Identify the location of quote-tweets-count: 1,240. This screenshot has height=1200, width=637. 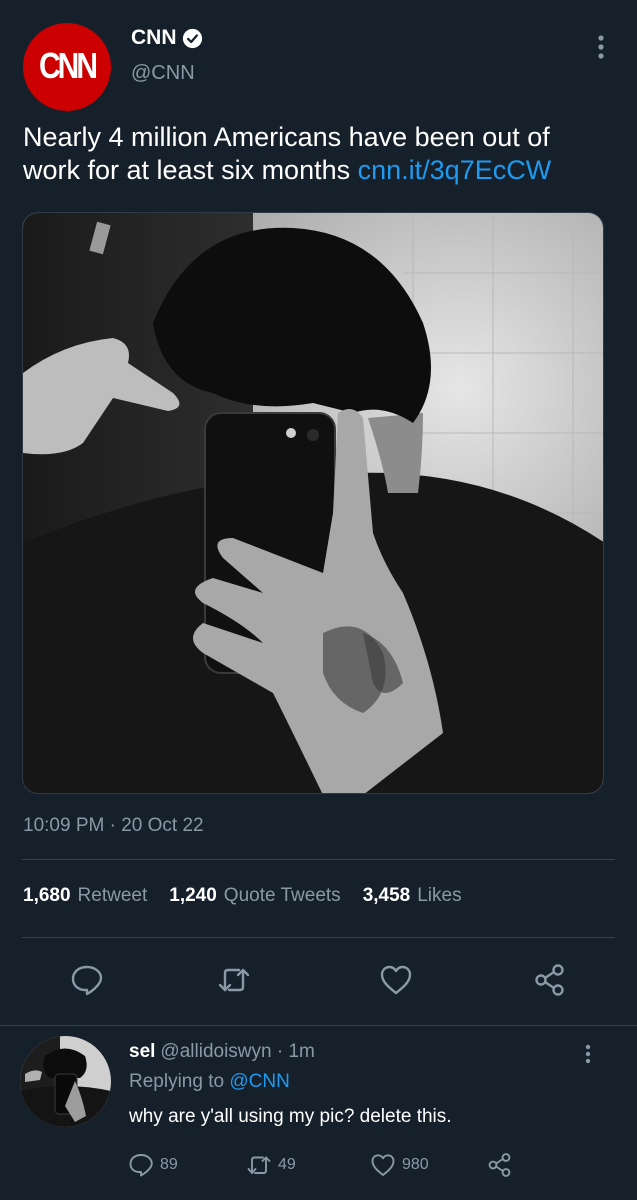
(193, 895).